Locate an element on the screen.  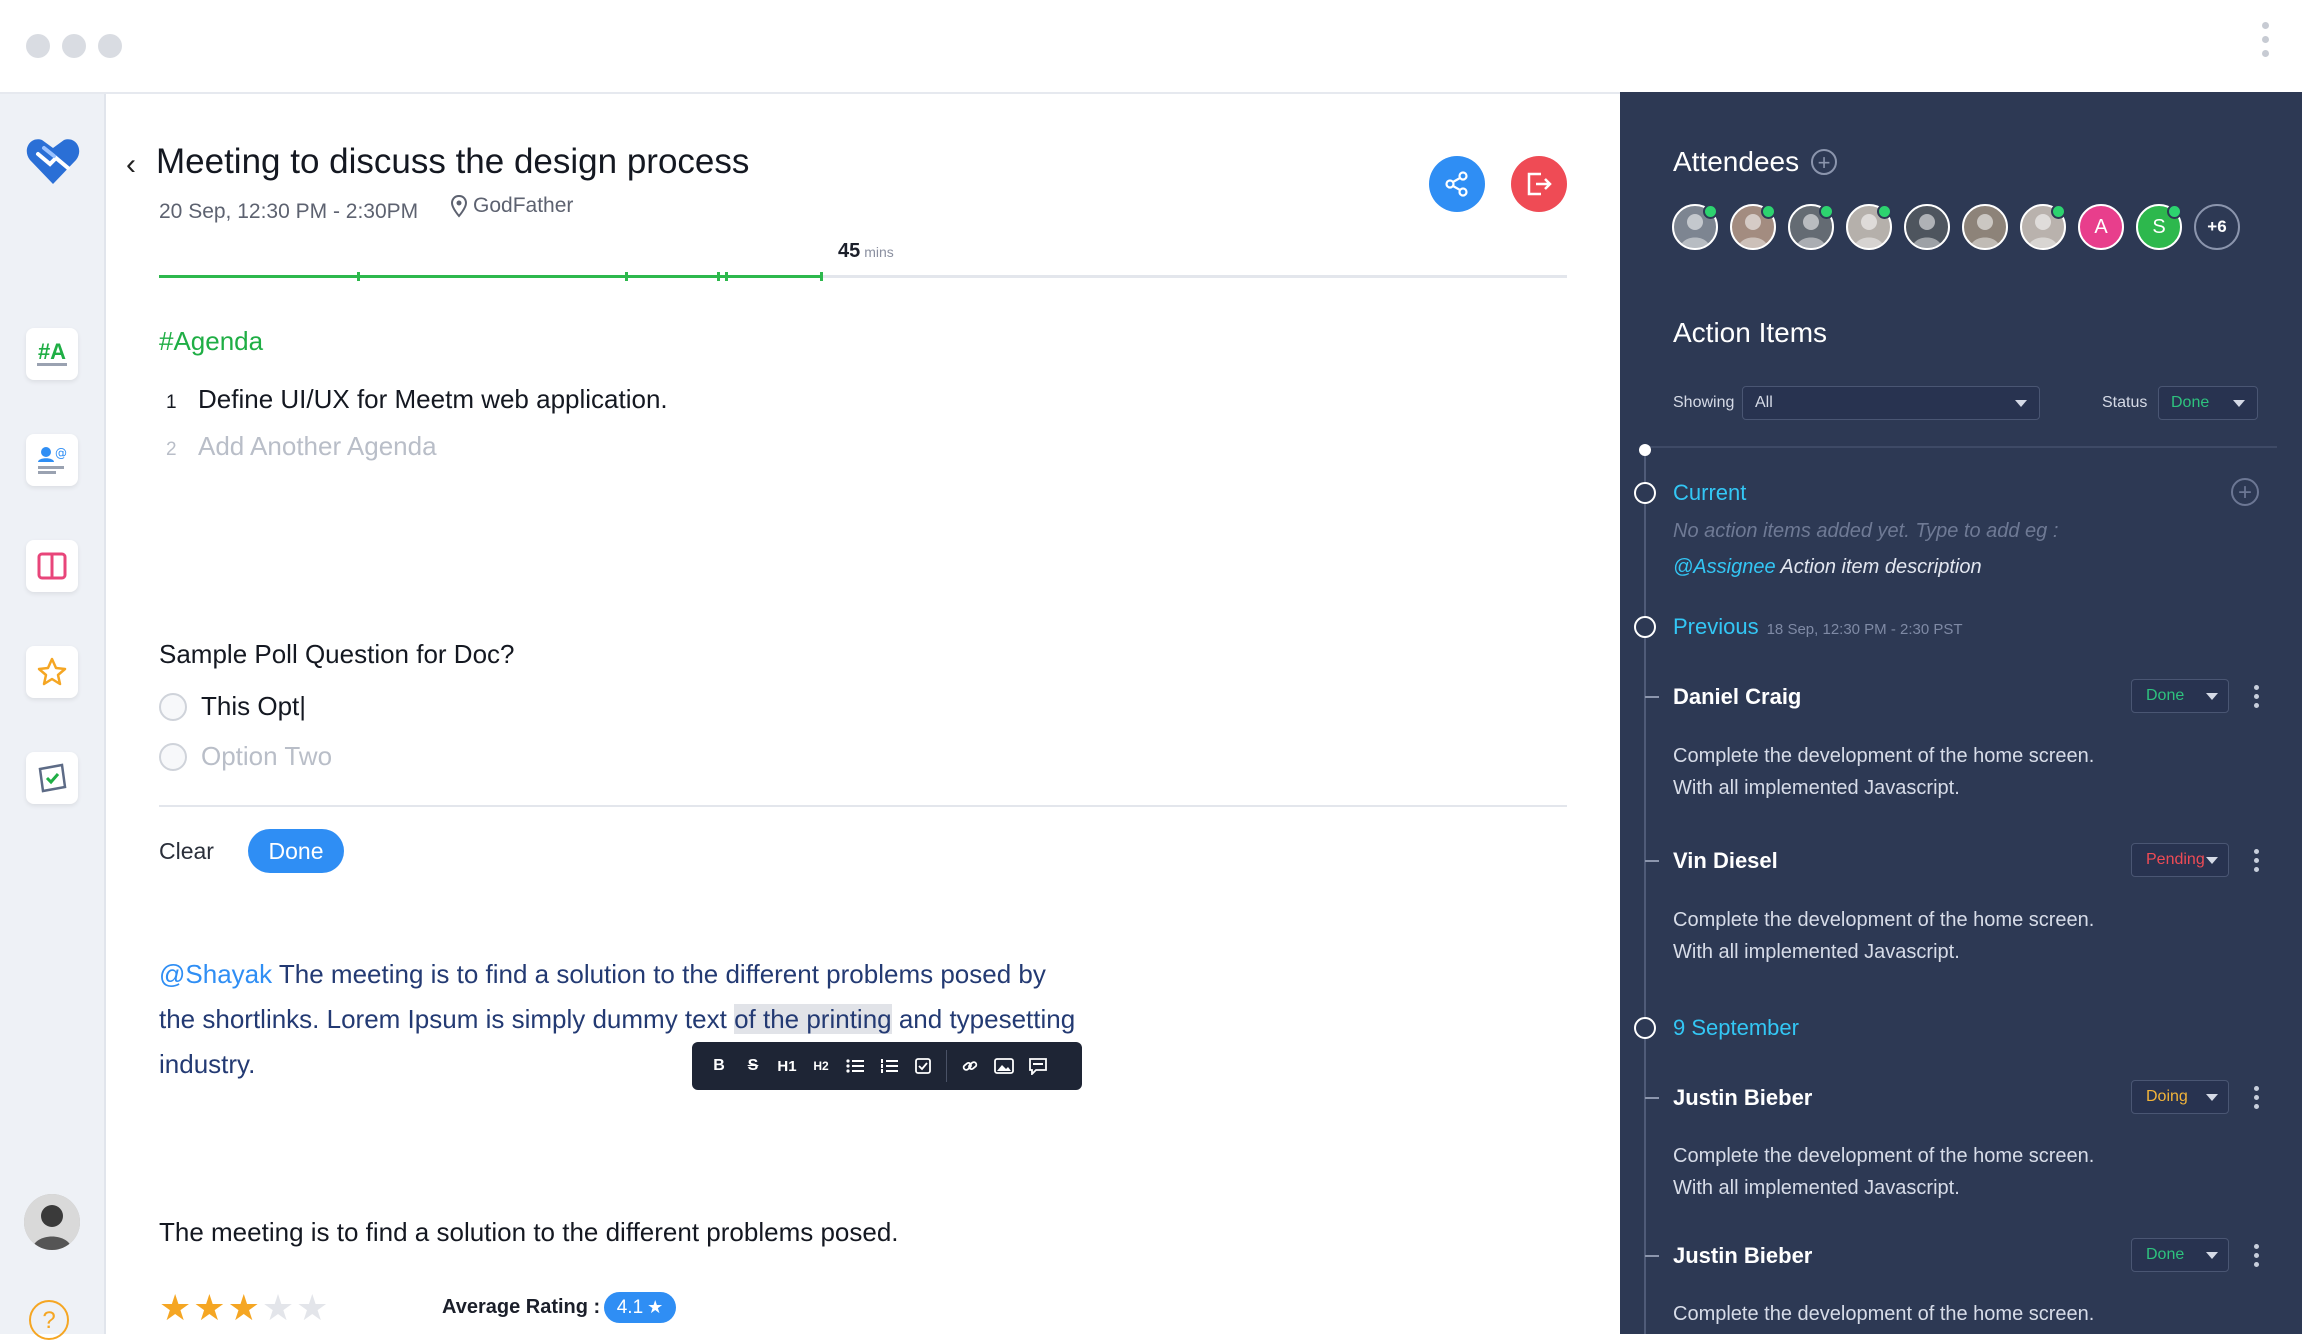
strikethrough-icon: S is located at coordinates (753, 1066).